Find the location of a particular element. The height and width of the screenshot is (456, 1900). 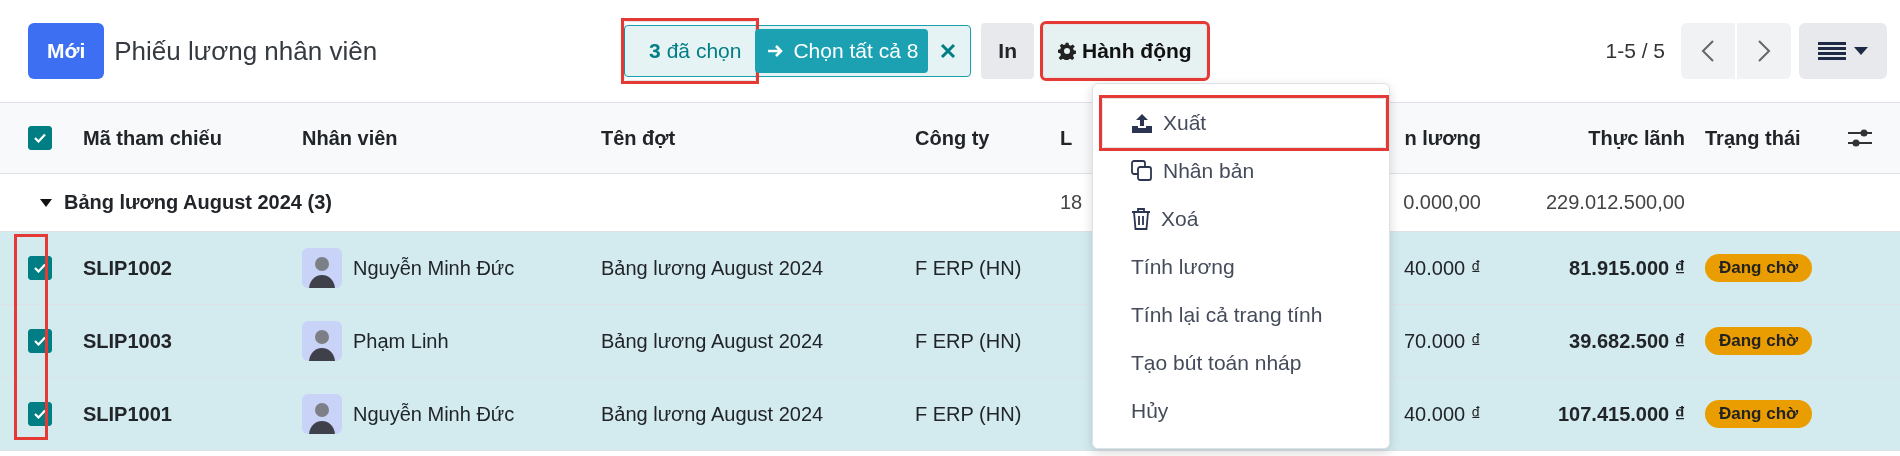

list-icon is located at coordinates (1832, 51).